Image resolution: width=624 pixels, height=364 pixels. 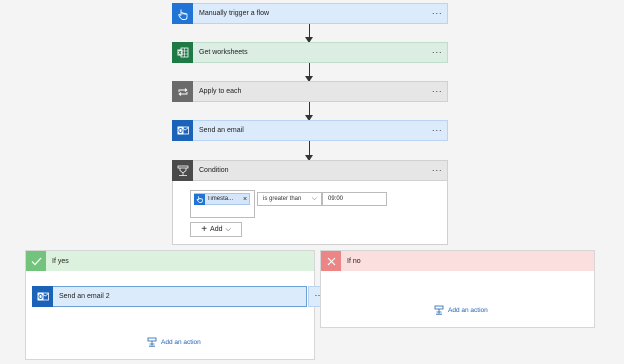 What do you see at coordinates (354, 261) in the screenshot?
I see `branch-label: If no` at bounding box center [354, 261].